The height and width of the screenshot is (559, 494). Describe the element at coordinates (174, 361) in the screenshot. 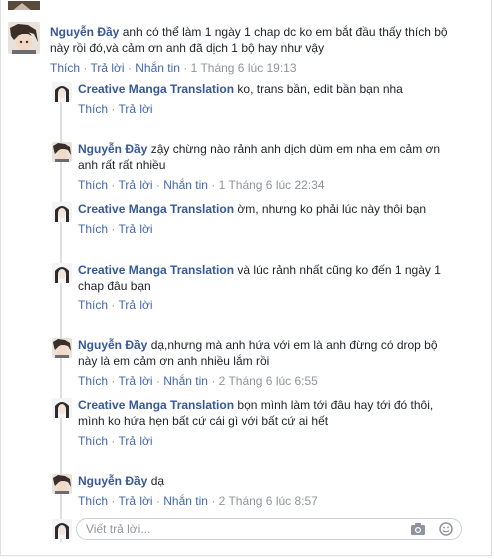

I see `reply-line2: này là em cảm ơn anh nhiều lắm rồi` at that location.